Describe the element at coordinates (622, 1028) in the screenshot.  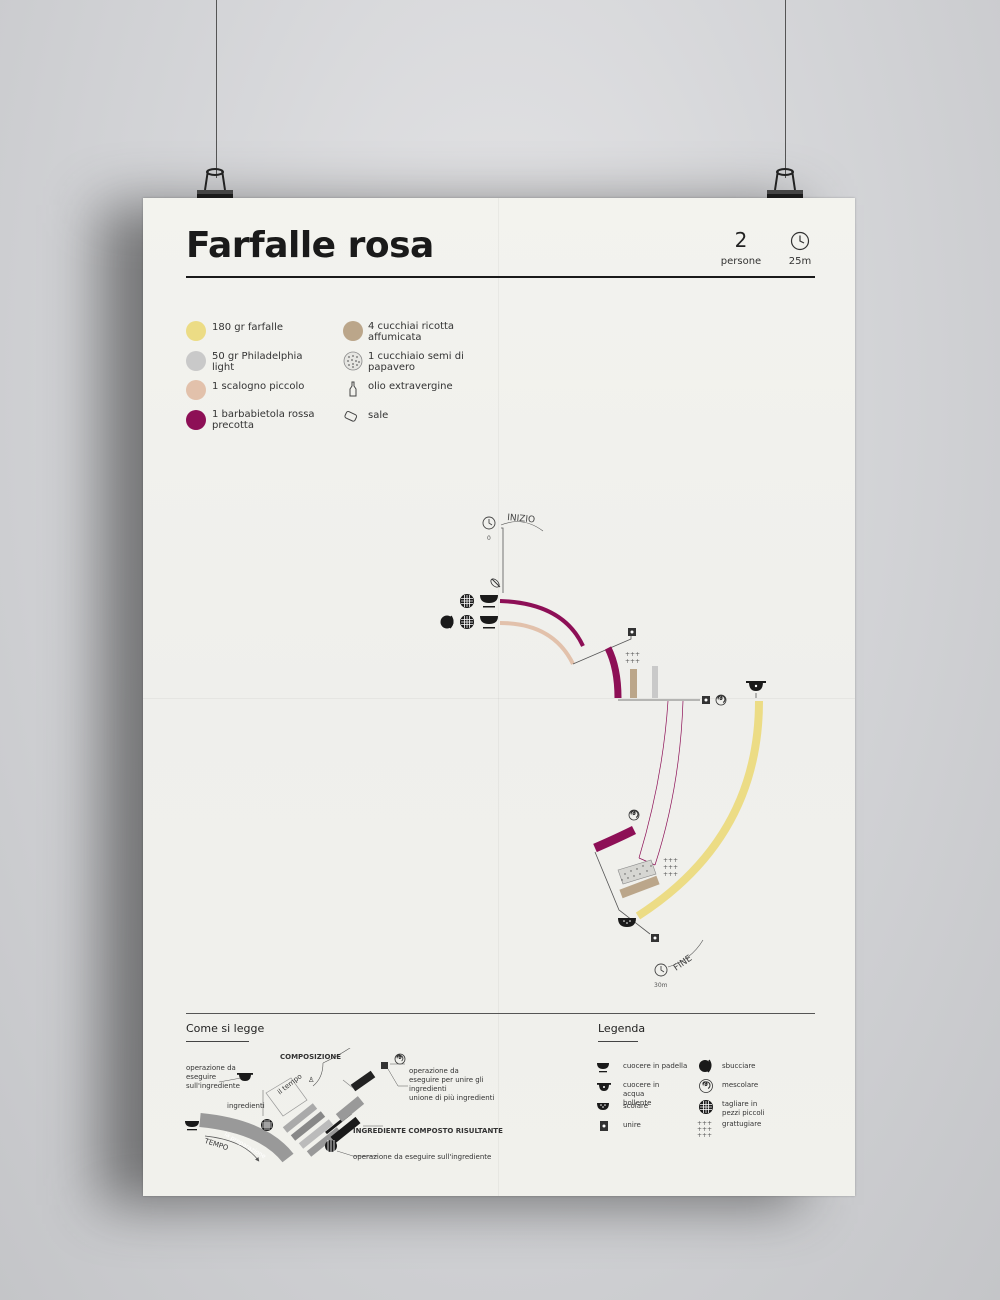
I see `legend-title: Legenda` at that location.